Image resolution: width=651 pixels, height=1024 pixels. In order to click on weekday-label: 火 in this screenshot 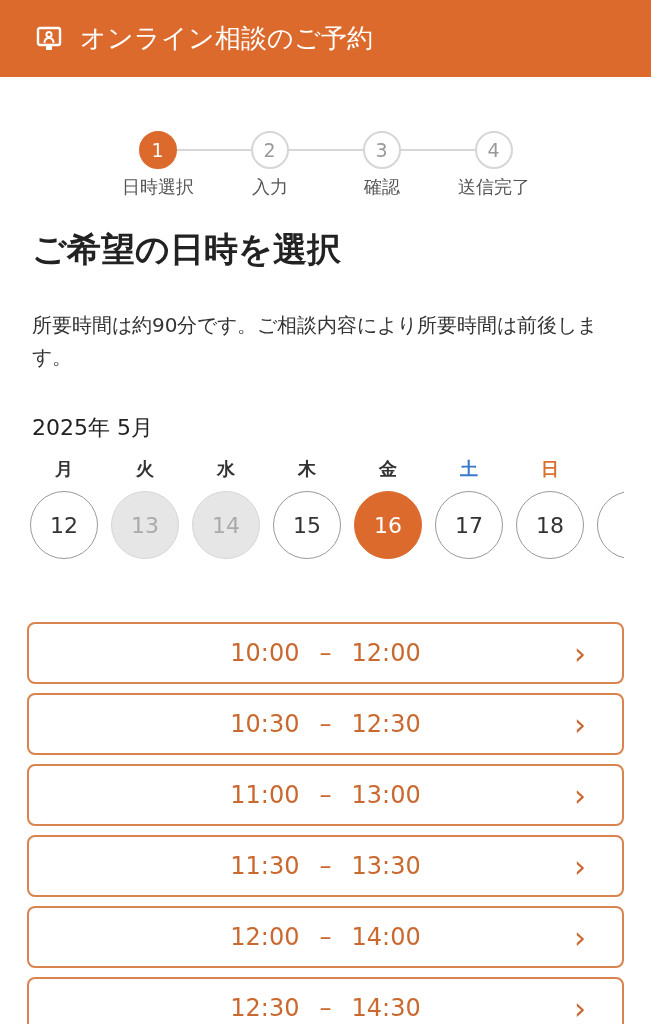, I will do `click(145, 469)`.